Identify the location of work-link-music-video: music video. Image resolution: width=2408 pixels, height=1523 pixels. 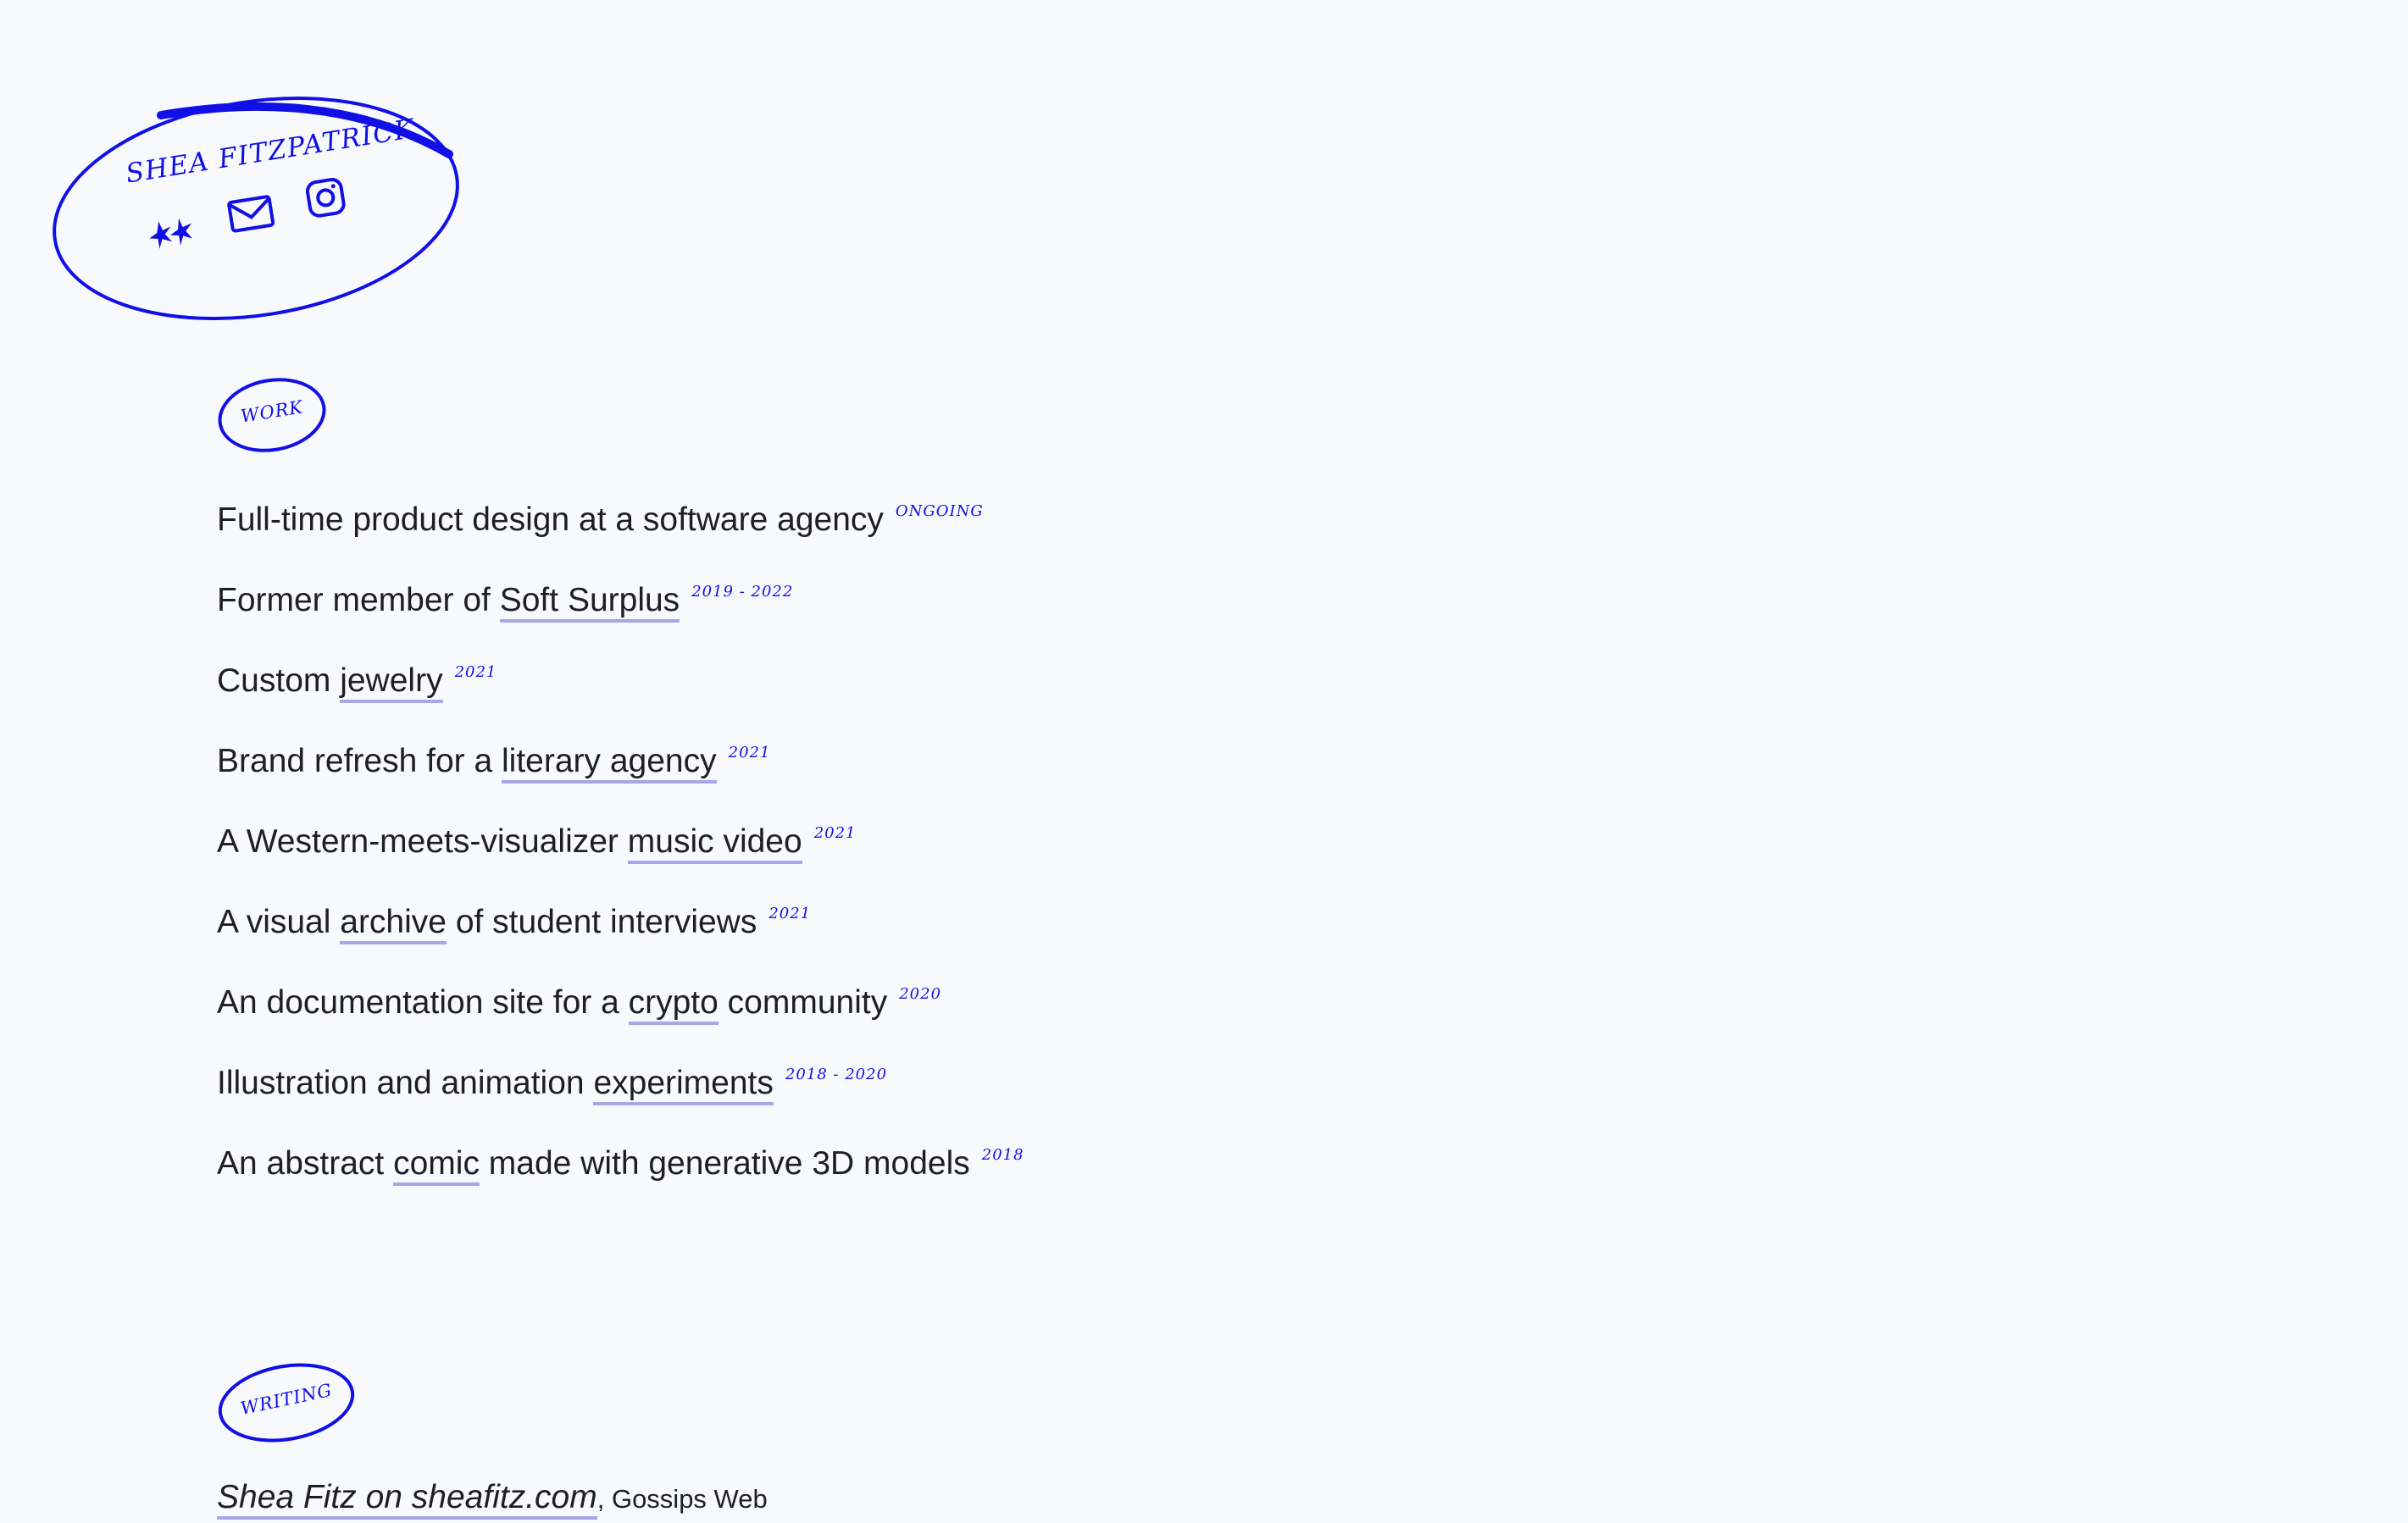
(714, 843).